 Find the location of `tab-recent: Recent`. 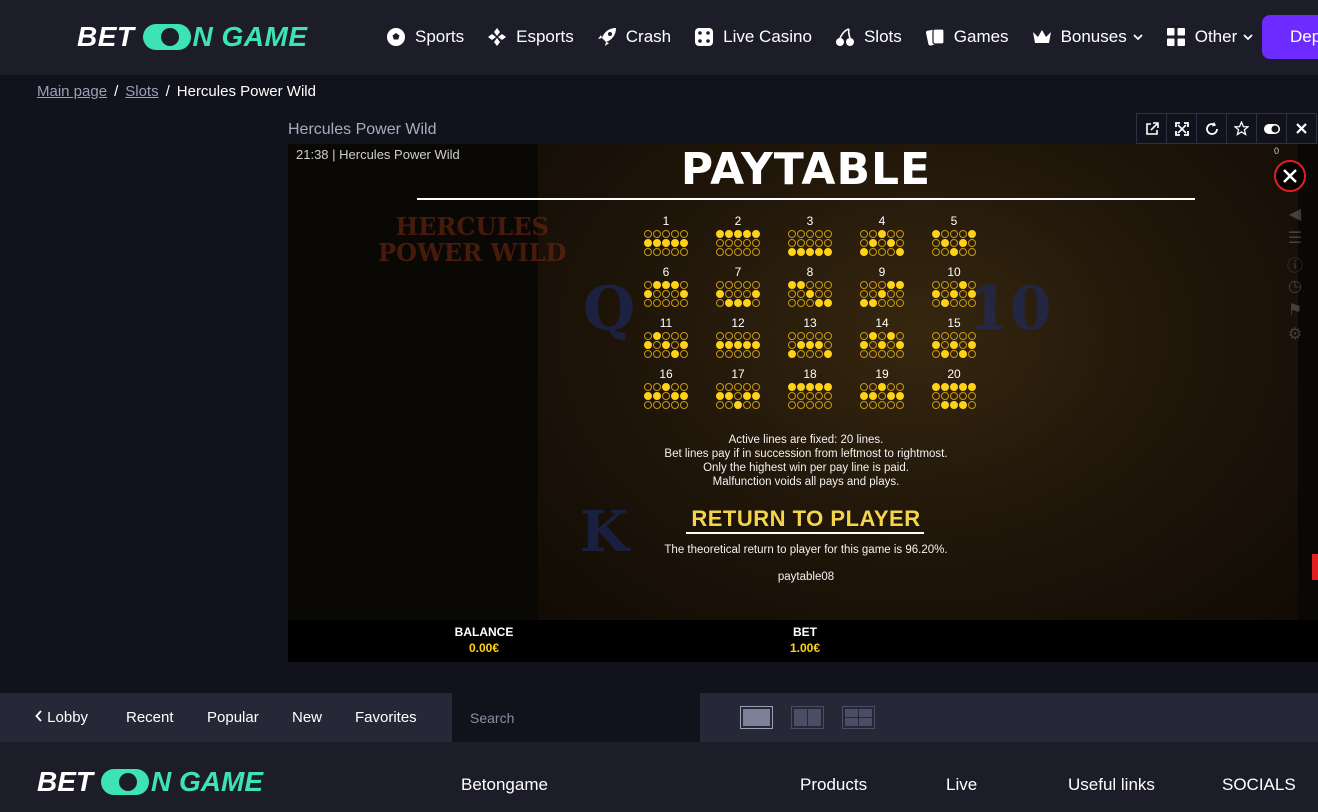

tab-recent: Recent is located at coordinates (150, 717).